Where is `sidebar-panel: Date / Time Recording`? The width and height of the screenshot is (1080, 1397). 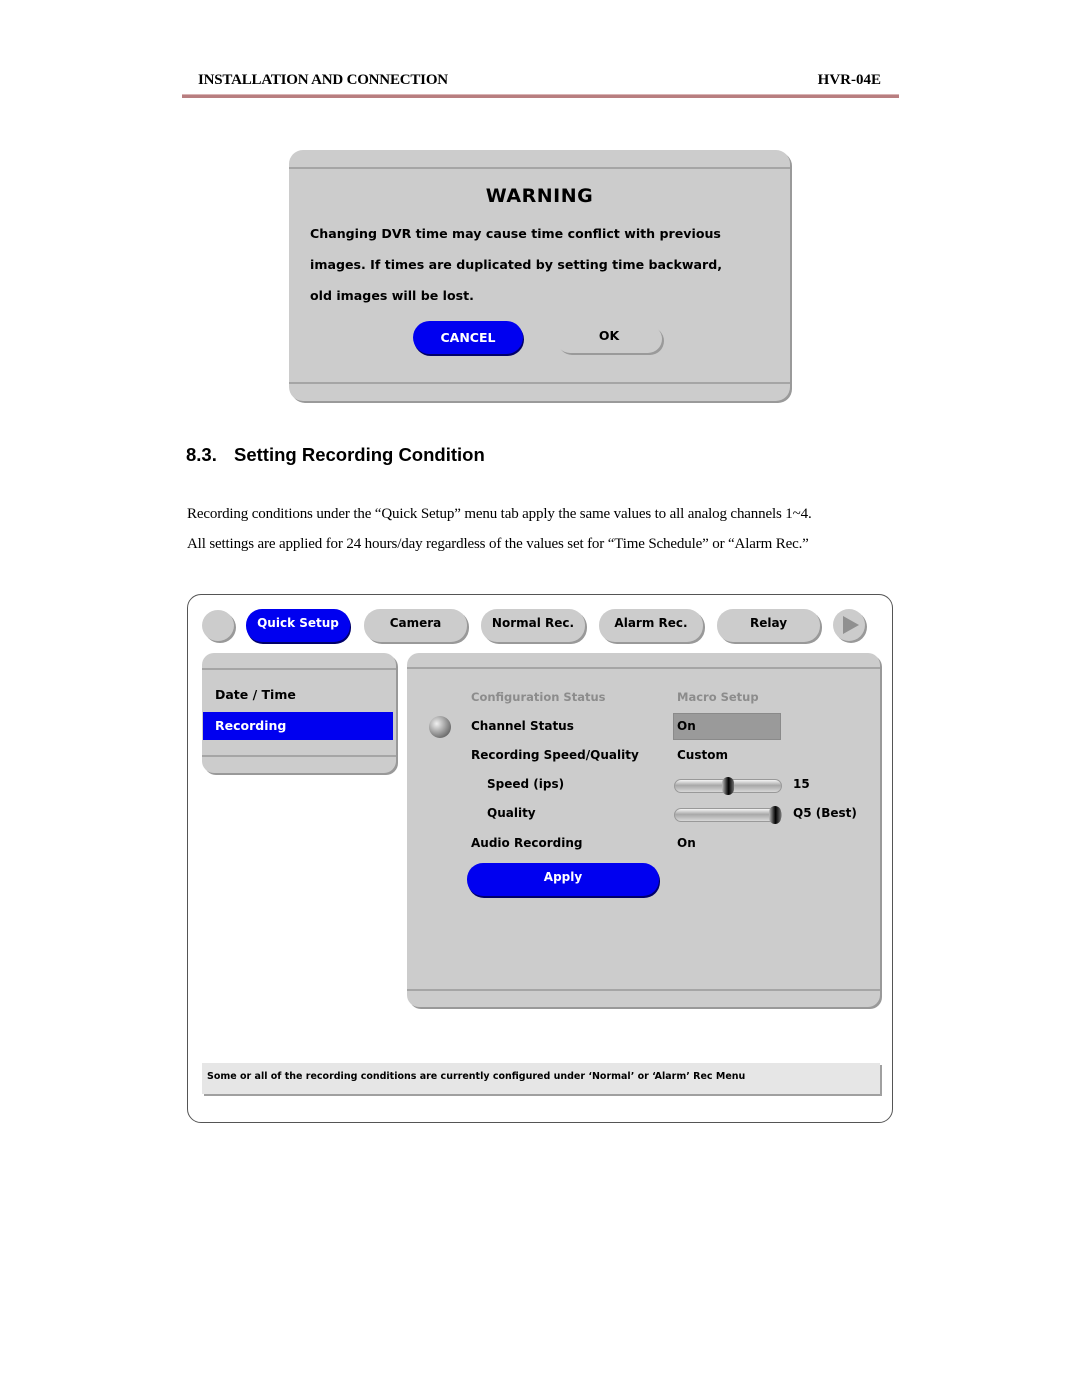 sidebar-panel: Date / Time Recording is located at coordinates (299, 713).